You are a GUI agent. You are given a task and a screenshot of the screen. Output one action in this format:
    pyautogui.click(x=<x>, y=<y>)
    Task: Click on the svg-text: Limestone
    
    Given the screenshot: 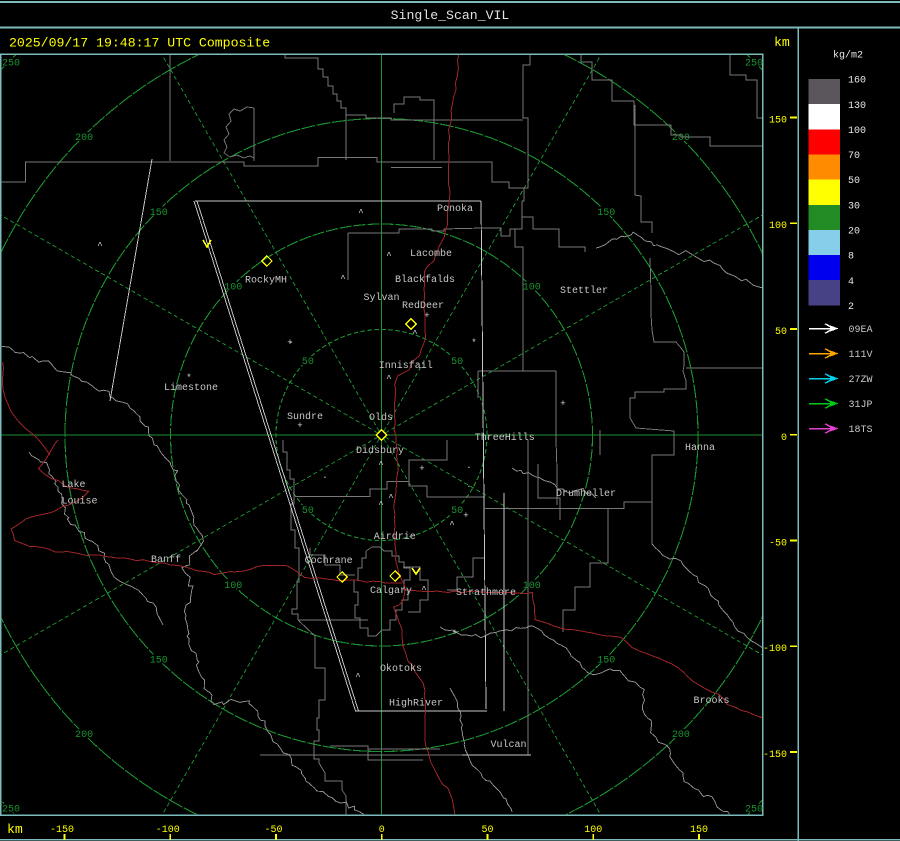 What is the action you would take?
    pyautogui.click(x=191, y=388)
    